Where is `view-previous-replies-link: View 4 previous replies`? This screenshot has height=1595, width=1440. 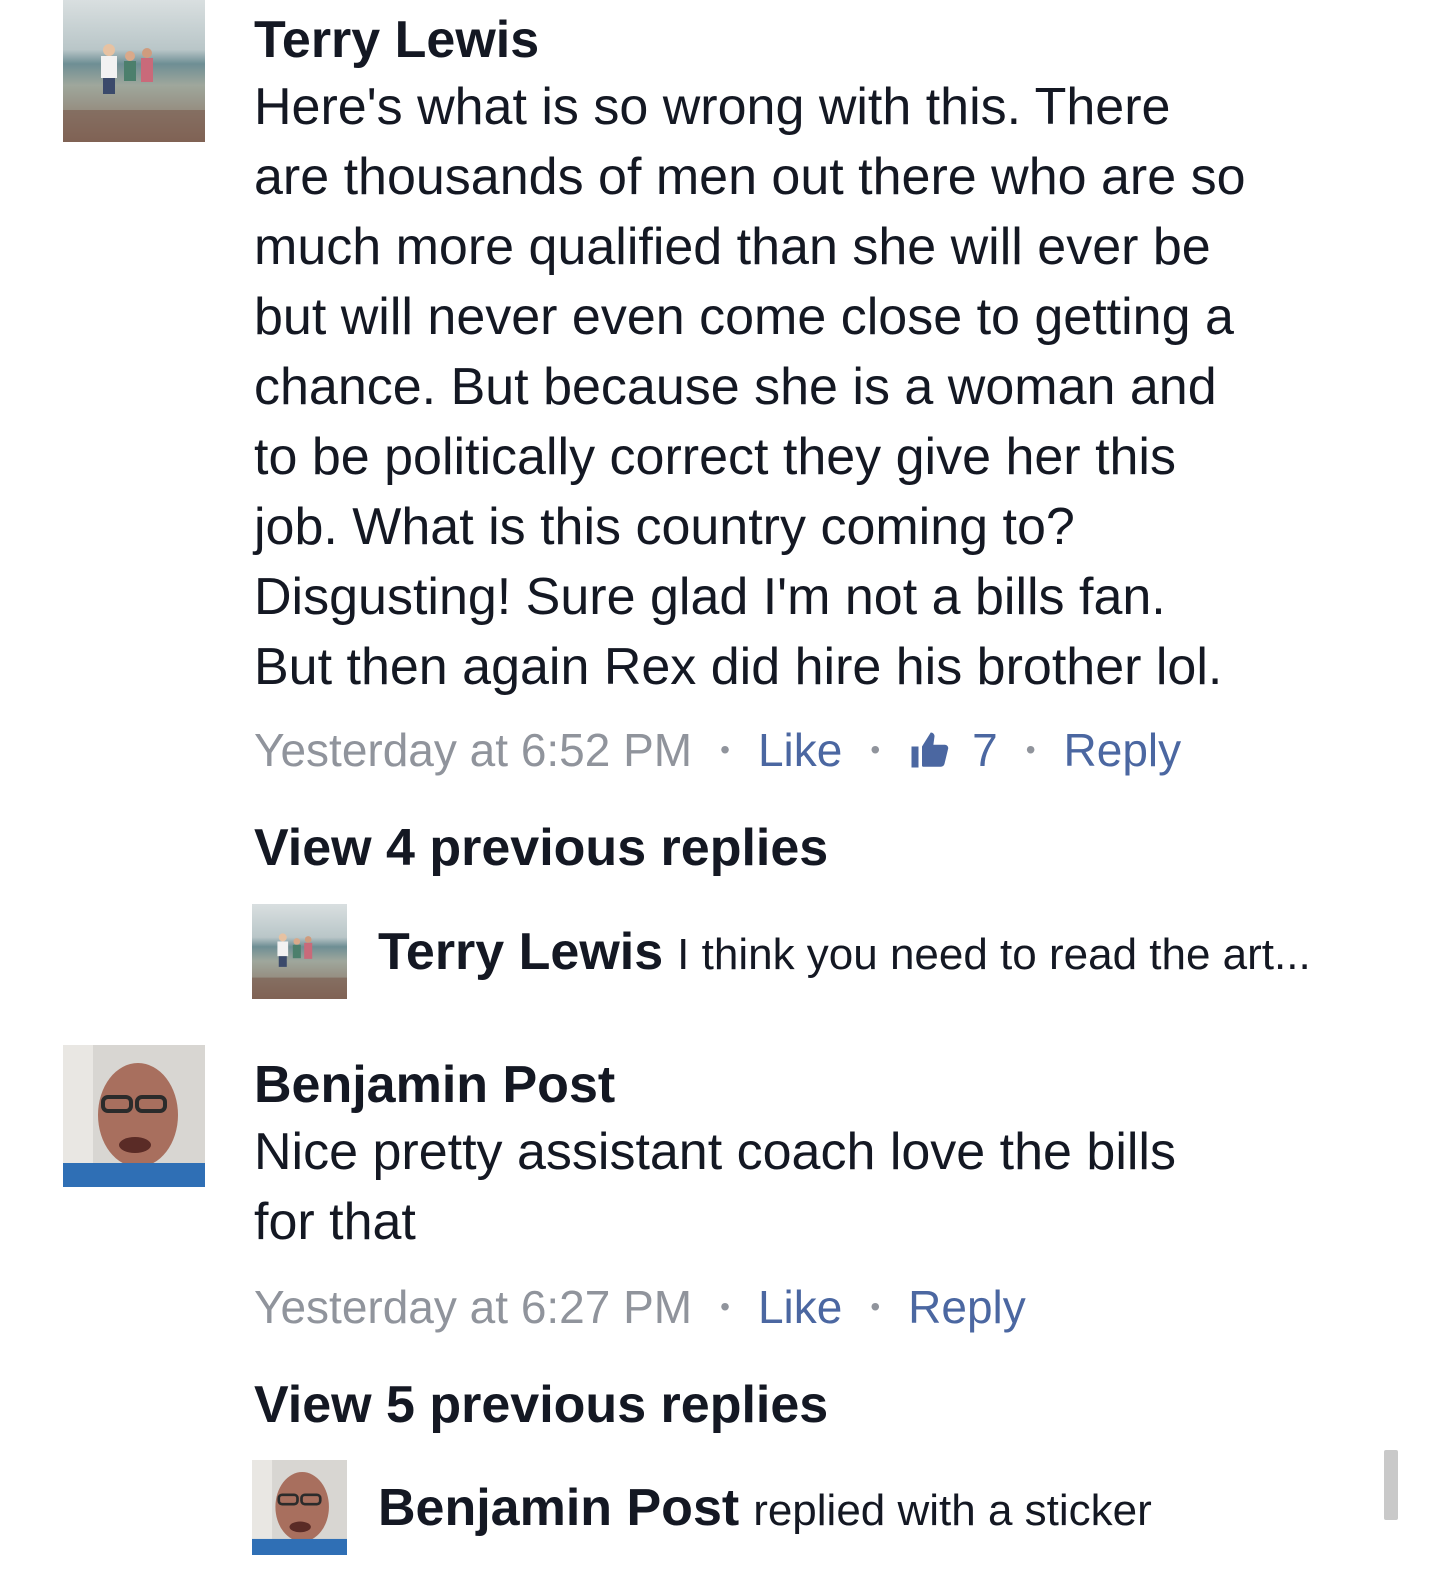 view-previous-replies-link: View 4 previous replies is located at coordinates (541, 848).